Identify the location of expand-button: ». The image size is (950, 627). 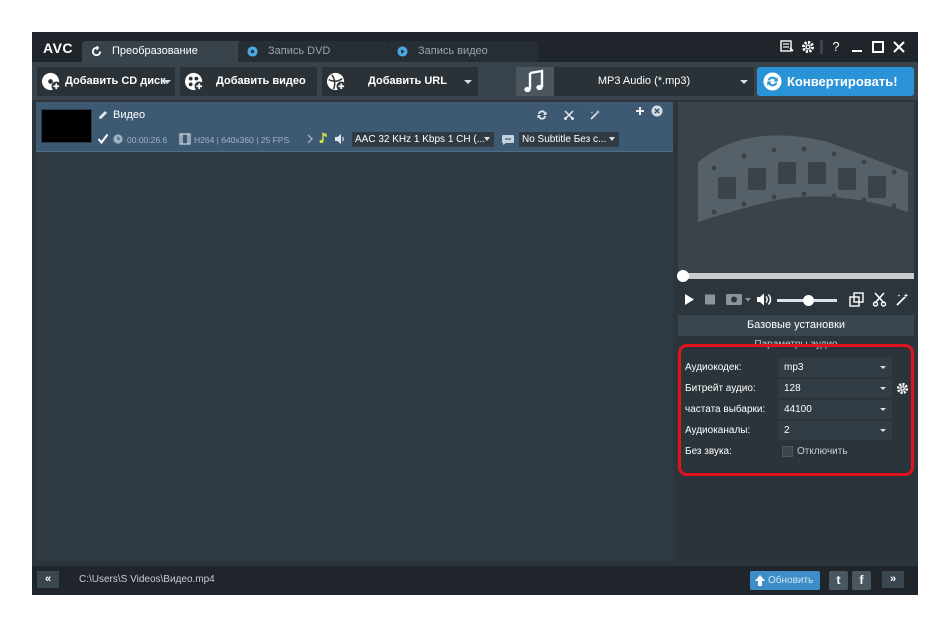
(893, 579).